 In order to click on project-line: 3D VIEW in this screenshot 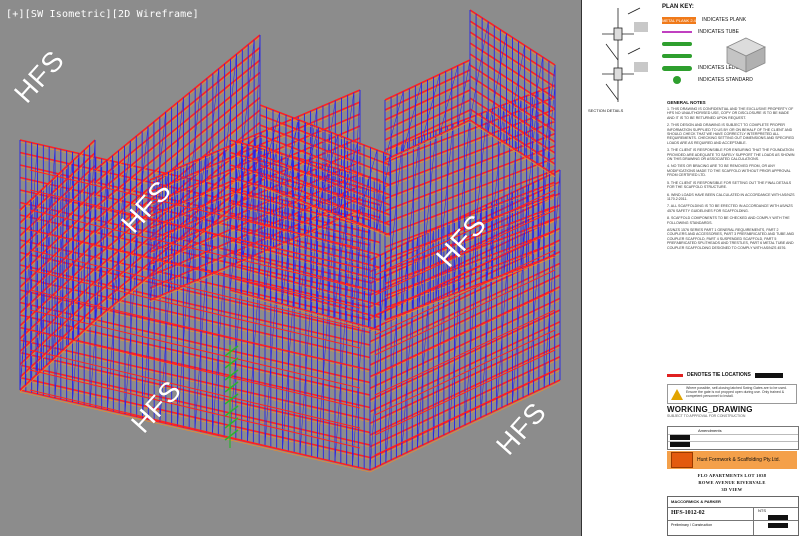, I will do `click(732, 489)`.